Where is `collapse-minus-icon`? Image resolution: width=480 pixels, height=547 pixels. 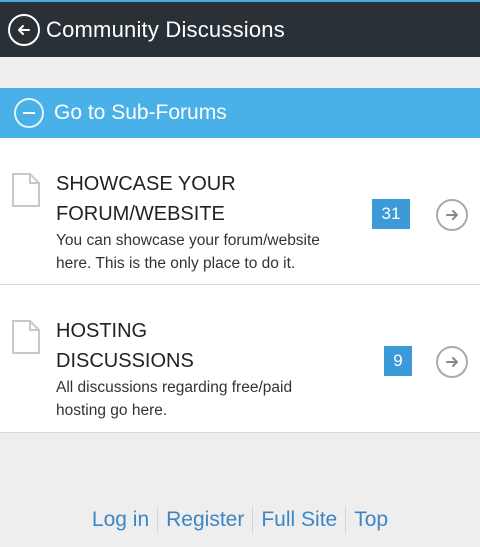 collapse-minus-icon is located at coordinates (29, 113).